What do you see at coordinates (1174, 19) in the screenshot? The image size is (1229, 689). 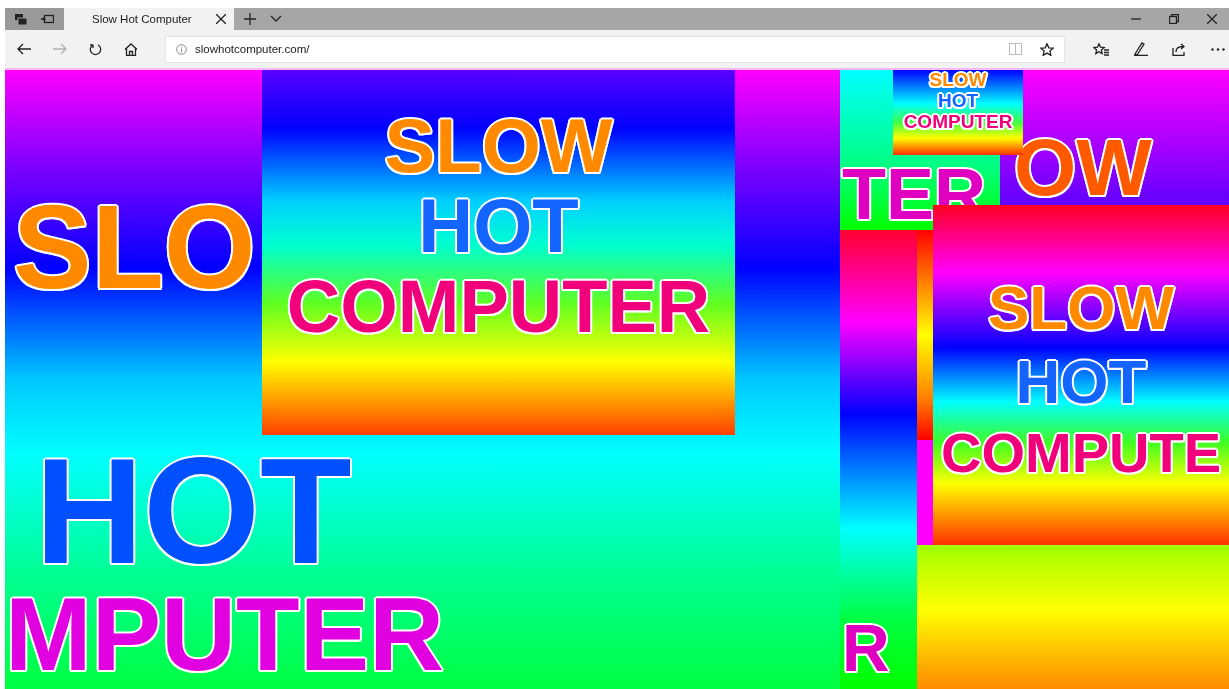 I see `restore-icon` at bounding box center [1174, 19].